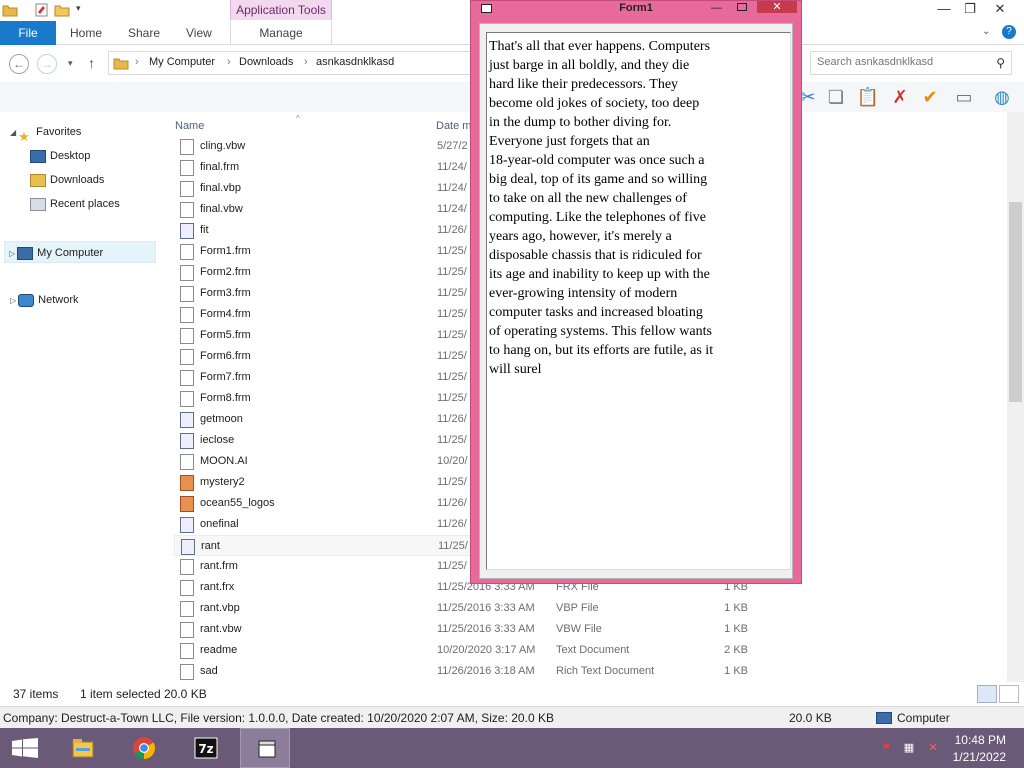 This screenshot has width=1024, height=768. What do you see at coordinates (70, 63) in the screenshot?
I see `recent-locations-icon: ▾` at bounding box center [70, 63].